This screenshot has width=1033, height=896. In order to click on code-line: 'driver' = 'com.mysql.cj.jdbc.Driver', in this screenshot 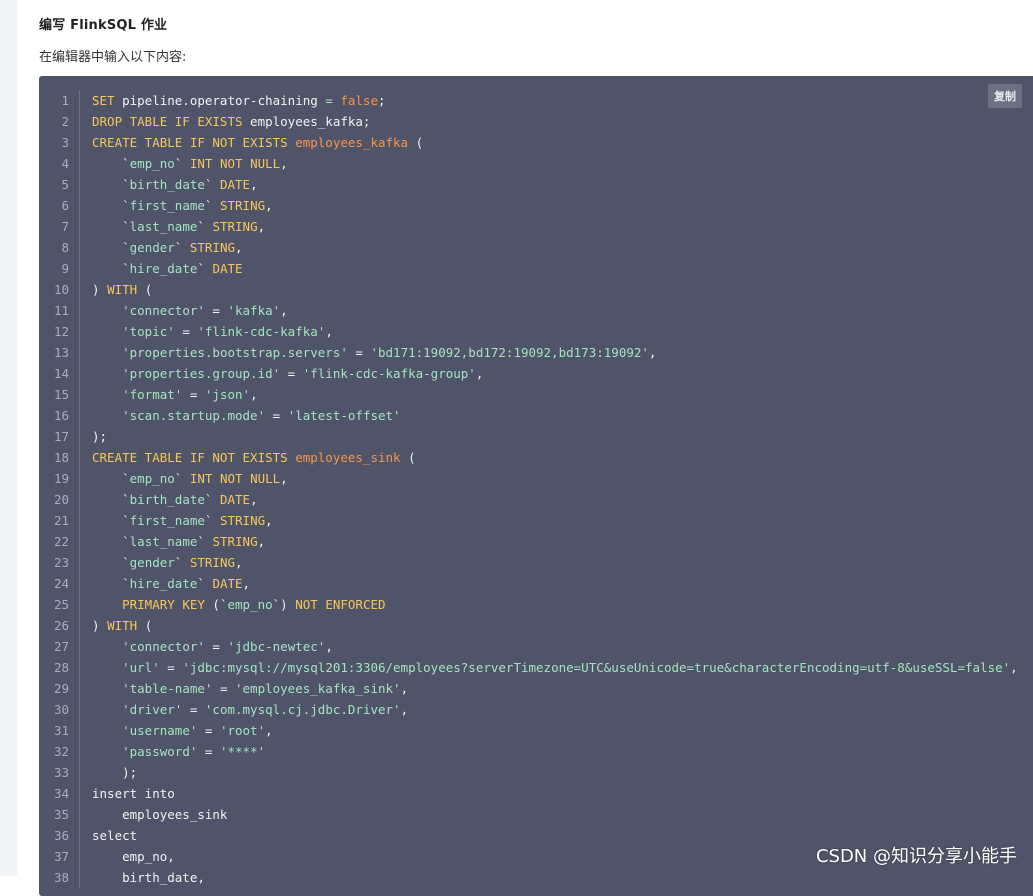, I will do `click(555, 709)`.